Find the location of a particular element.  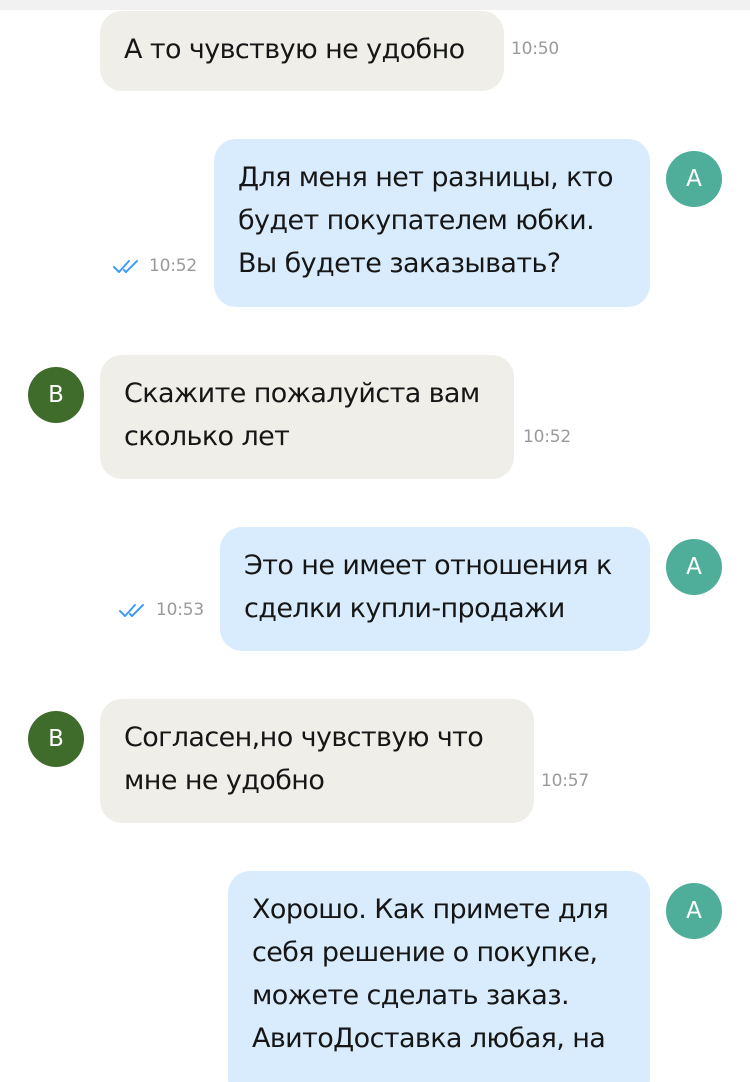

message-text: Для меня нет разницы, кто is located at coordinates (425, 177).